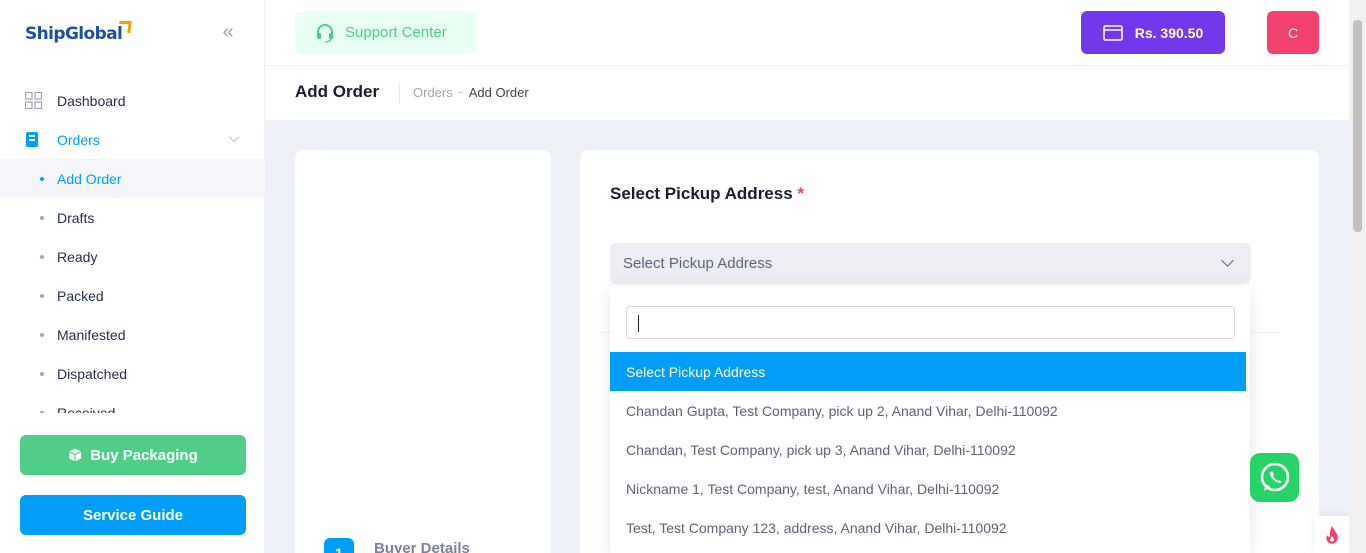 This screenshot has width=1366, height=553. I want to click on sidebar-subitem-label: Drafts, so click(76, 217).